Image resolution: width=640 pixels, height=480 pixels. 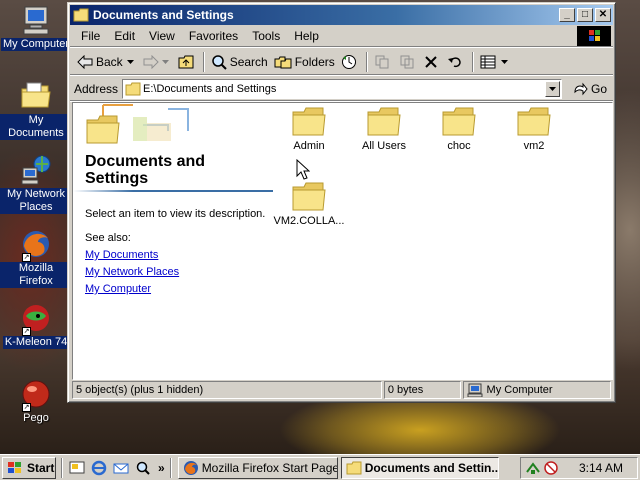 I want to click on folder-label: All Users, so click(x=383, y=146).